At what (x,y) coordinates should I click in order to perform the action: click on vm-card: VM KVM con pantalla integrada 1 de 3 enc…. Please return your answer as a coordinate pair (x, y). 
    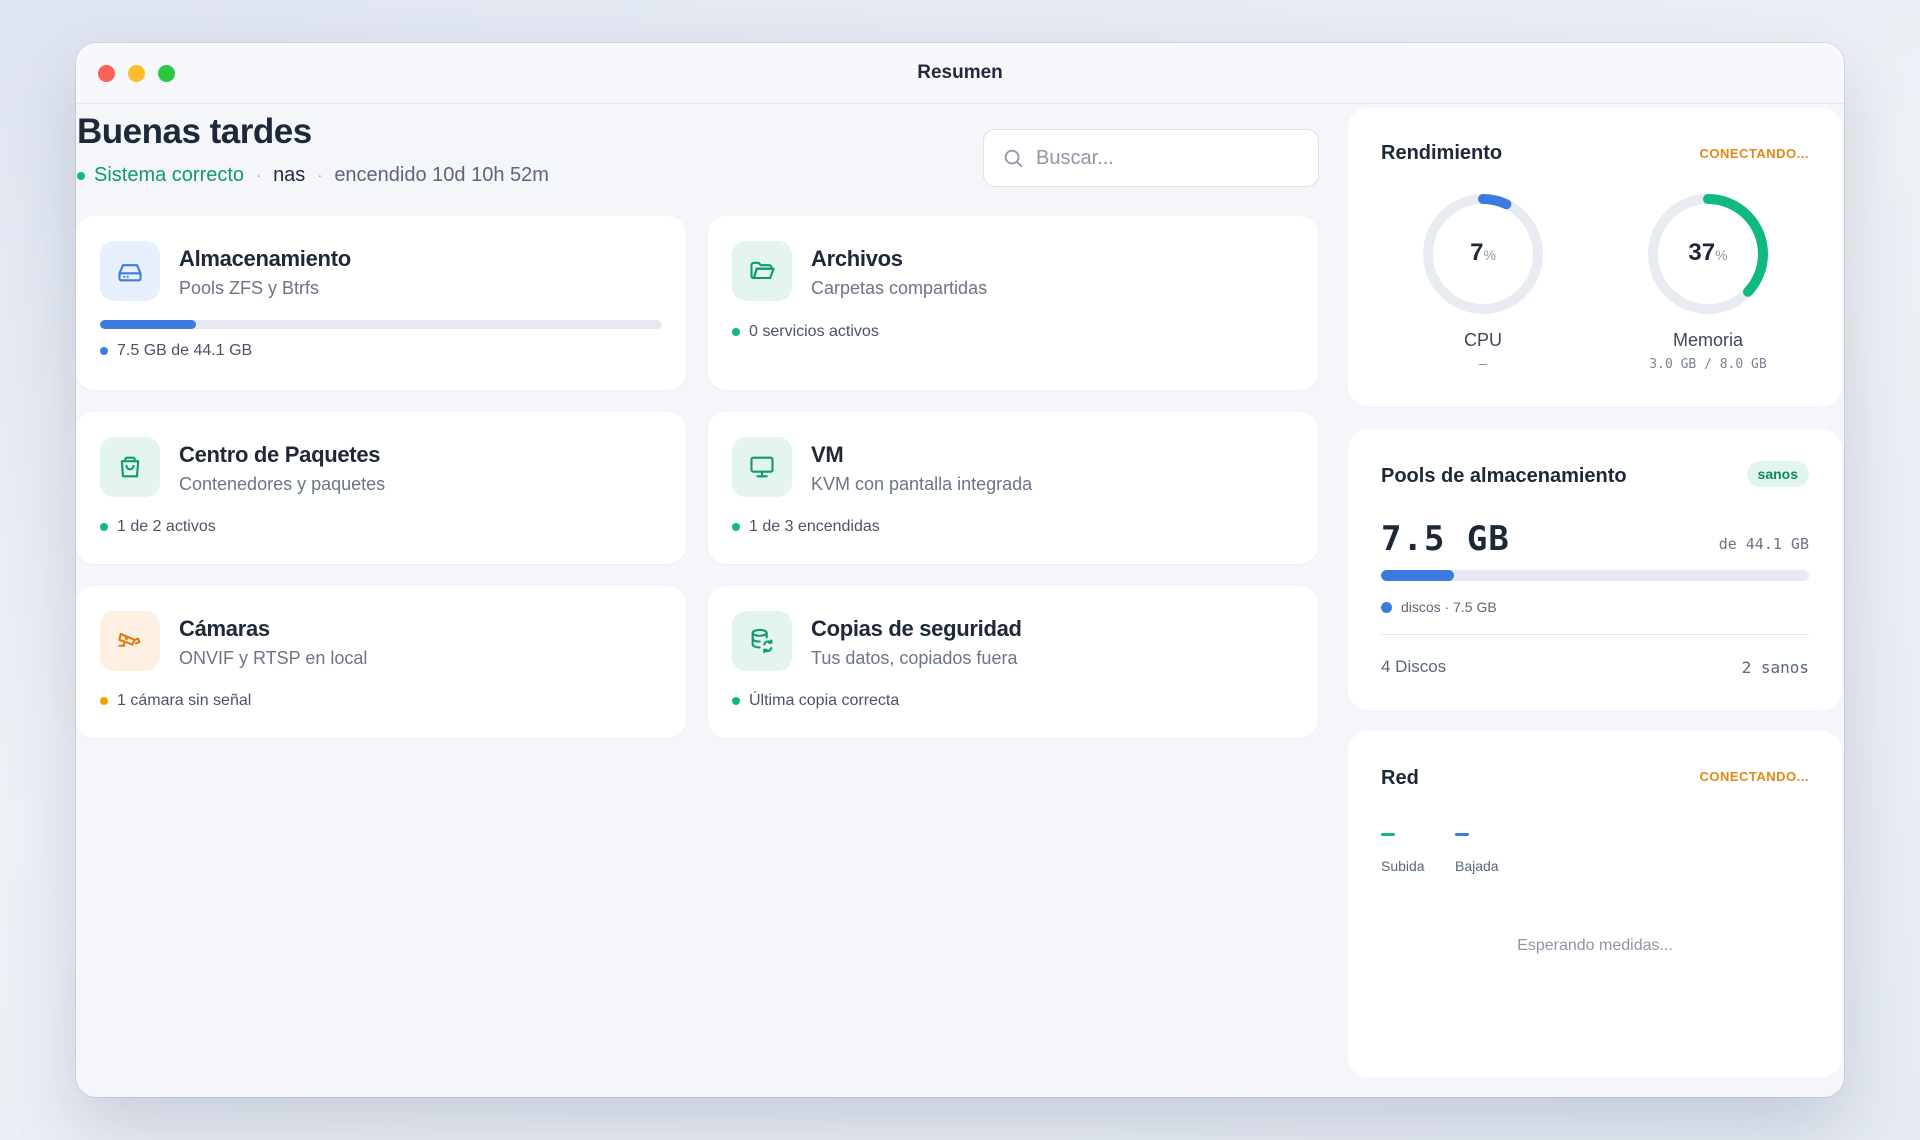
    Looking at the image, I should click on (1013, 488).